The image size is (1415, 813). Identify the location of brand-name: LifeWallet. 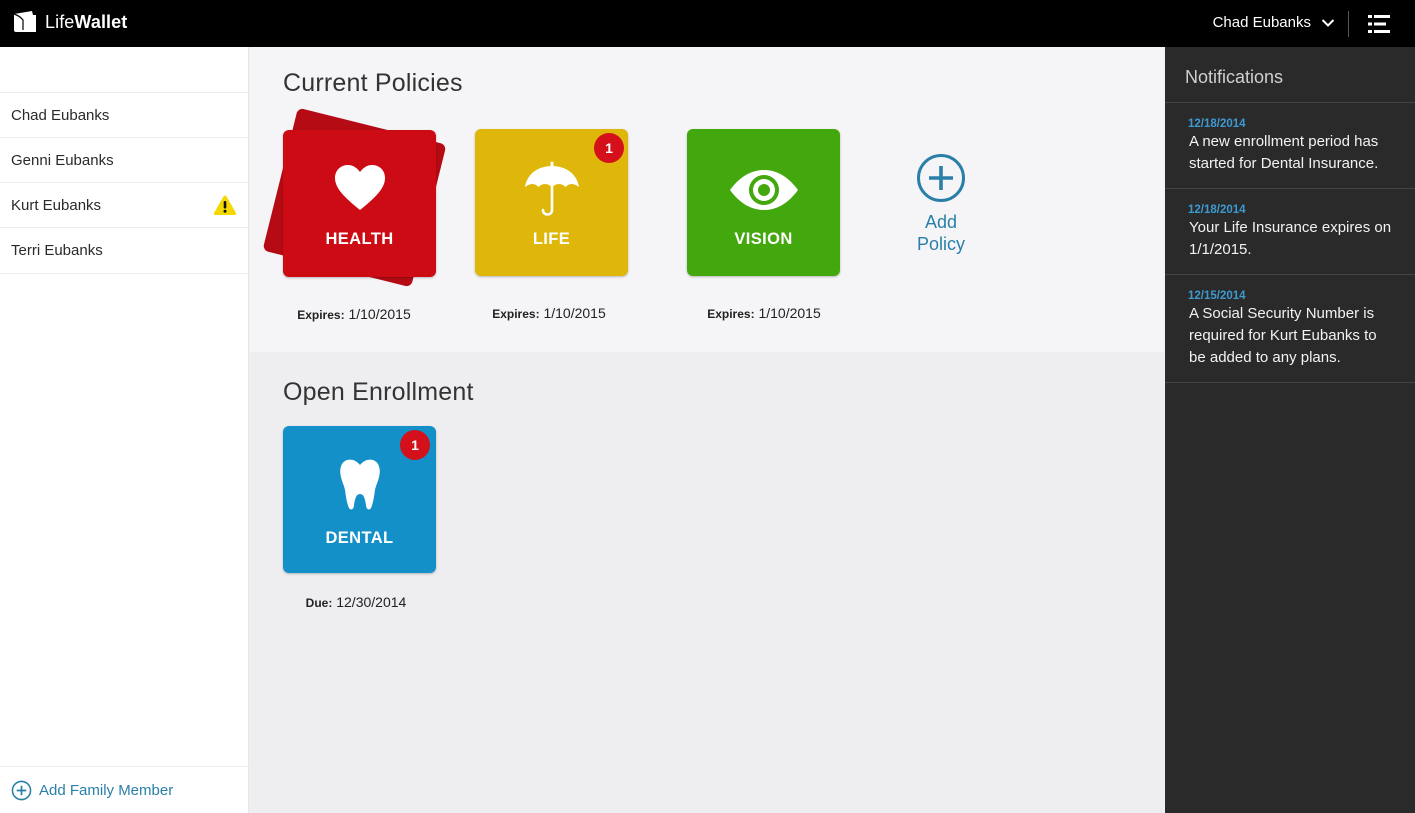
(86, 21).